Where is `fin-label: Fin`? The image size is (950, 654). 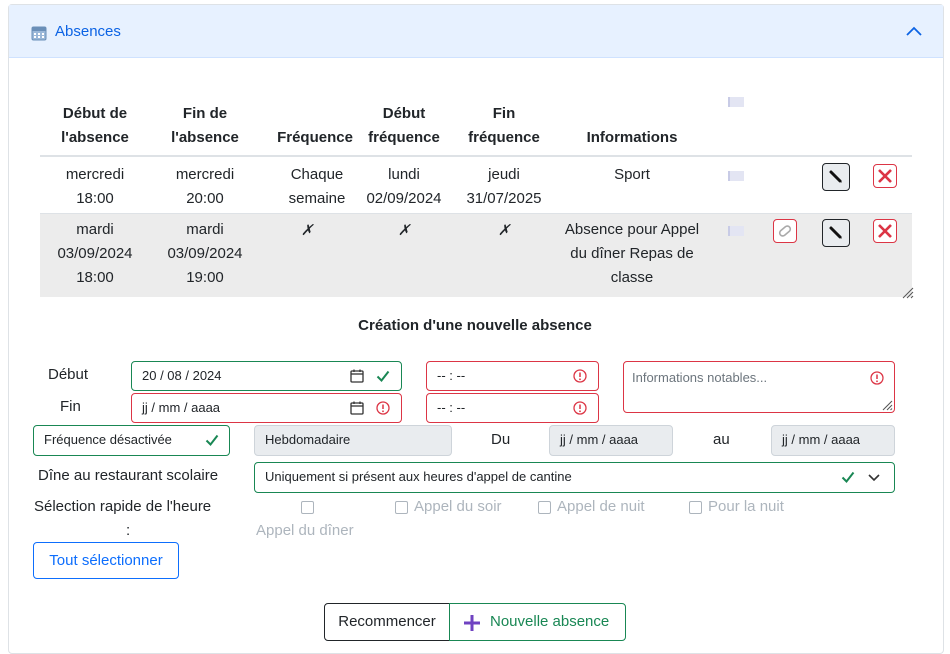
fin-label: Fin is located at coordinates (70, 406).